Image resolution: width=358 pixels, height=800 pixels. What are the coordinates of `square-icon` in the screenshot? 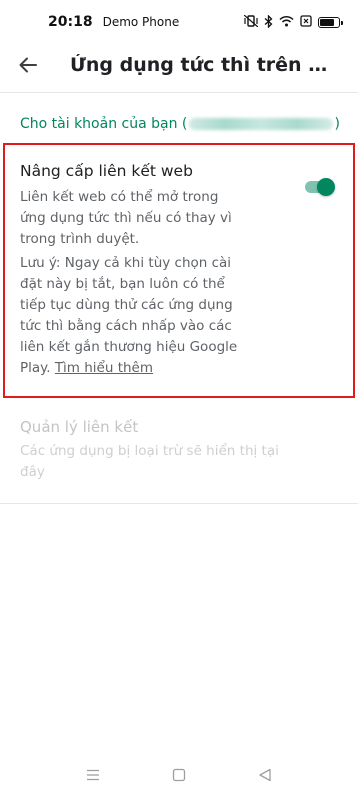 It's located at (179, 775).